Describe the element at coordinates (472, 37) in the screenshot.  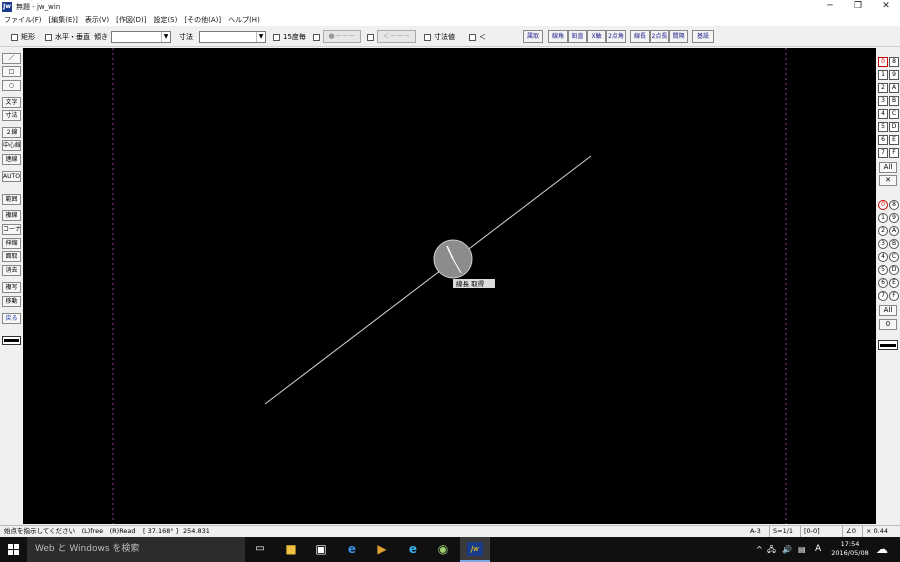
I see `lt-checkbox` at that location.